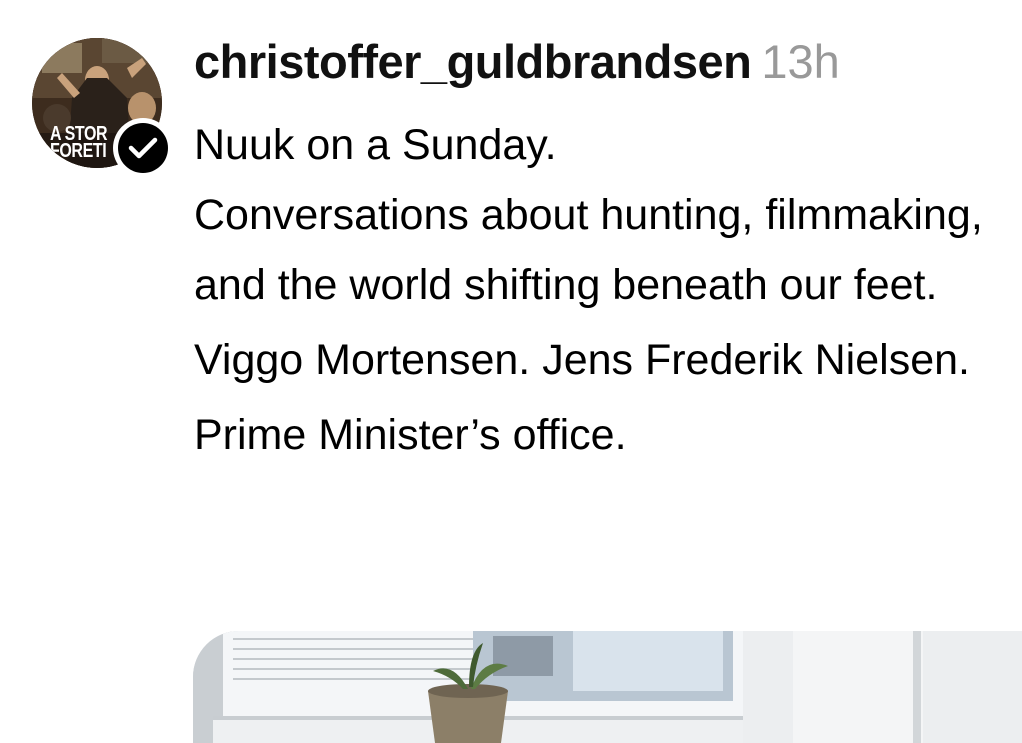 Image resolution: width=1022 pixels, height=743 pixels. I want to click on window-with-plant-photo, so click(607, 687).